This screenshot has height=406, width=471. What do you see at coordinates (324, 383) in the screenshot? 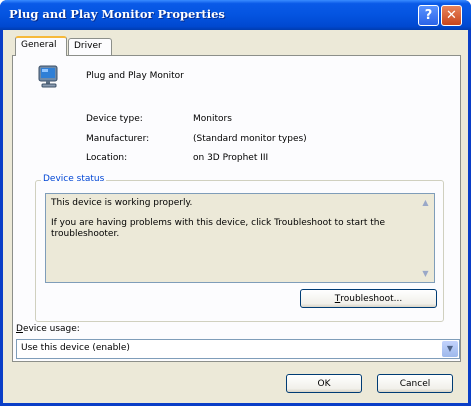
I see `ok-button: OK` at bounding box center [324, 383].